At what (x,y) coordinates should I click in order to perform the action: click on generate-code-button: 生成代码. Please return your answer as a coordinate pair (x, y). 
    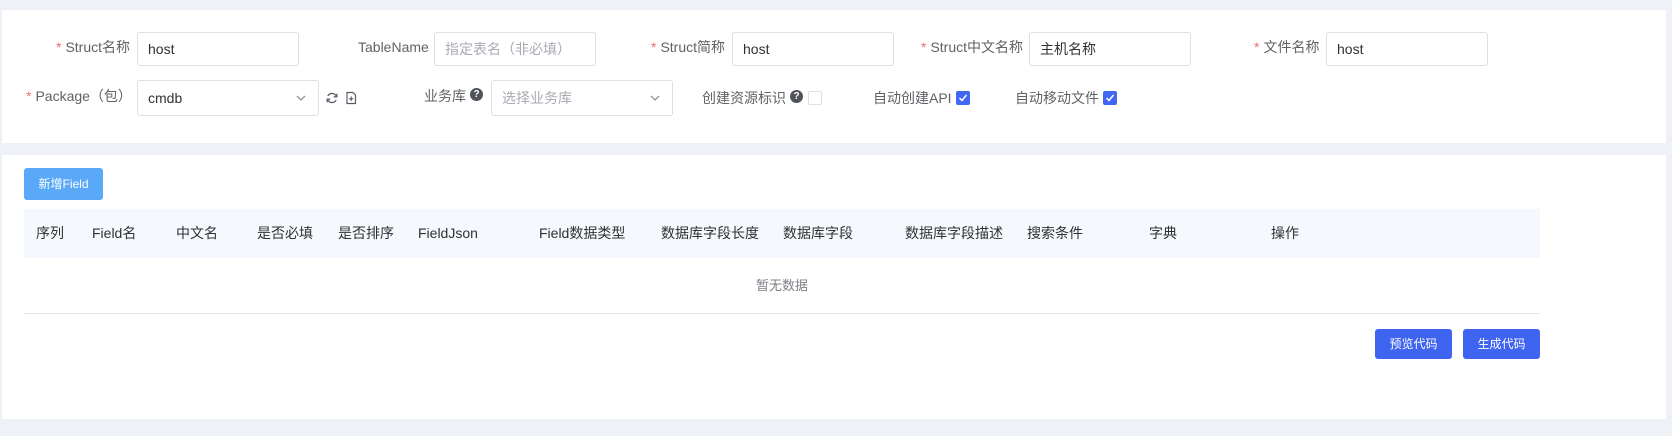
    Looking at the image, I should click on (1501, 344).